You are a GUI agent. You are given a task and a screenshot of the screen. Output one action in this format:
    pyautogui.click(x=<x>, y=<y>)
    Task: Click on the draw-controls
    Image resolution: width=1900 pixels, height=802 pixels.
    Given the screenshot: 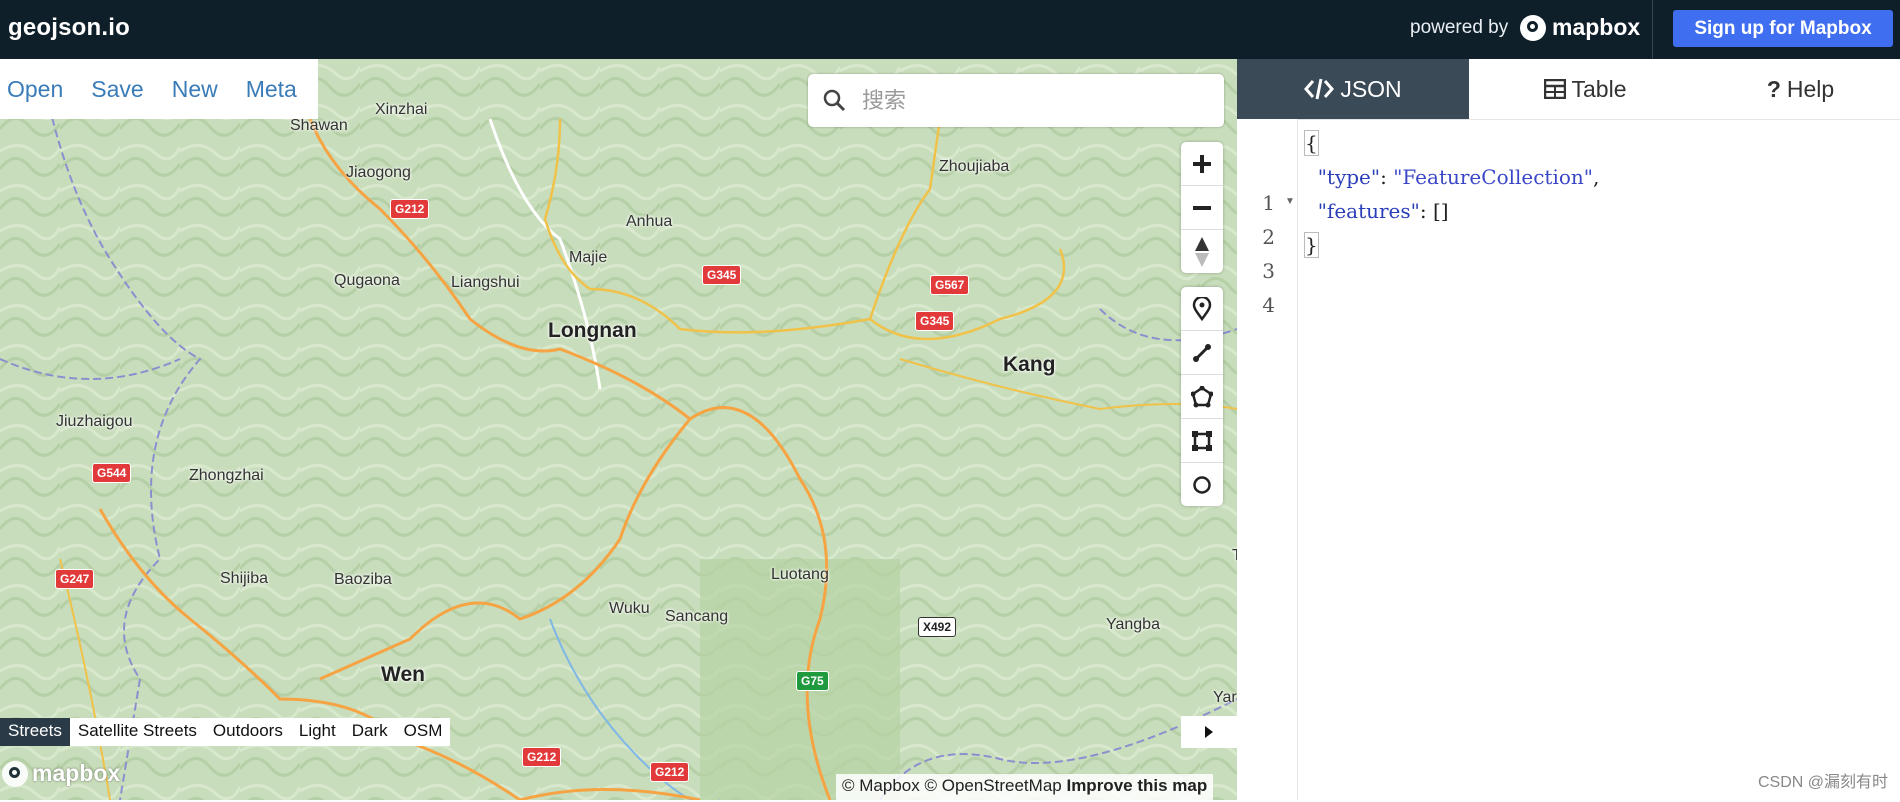 What is the action you would take?
    pyautogui.click(x=1202, y=396)
    